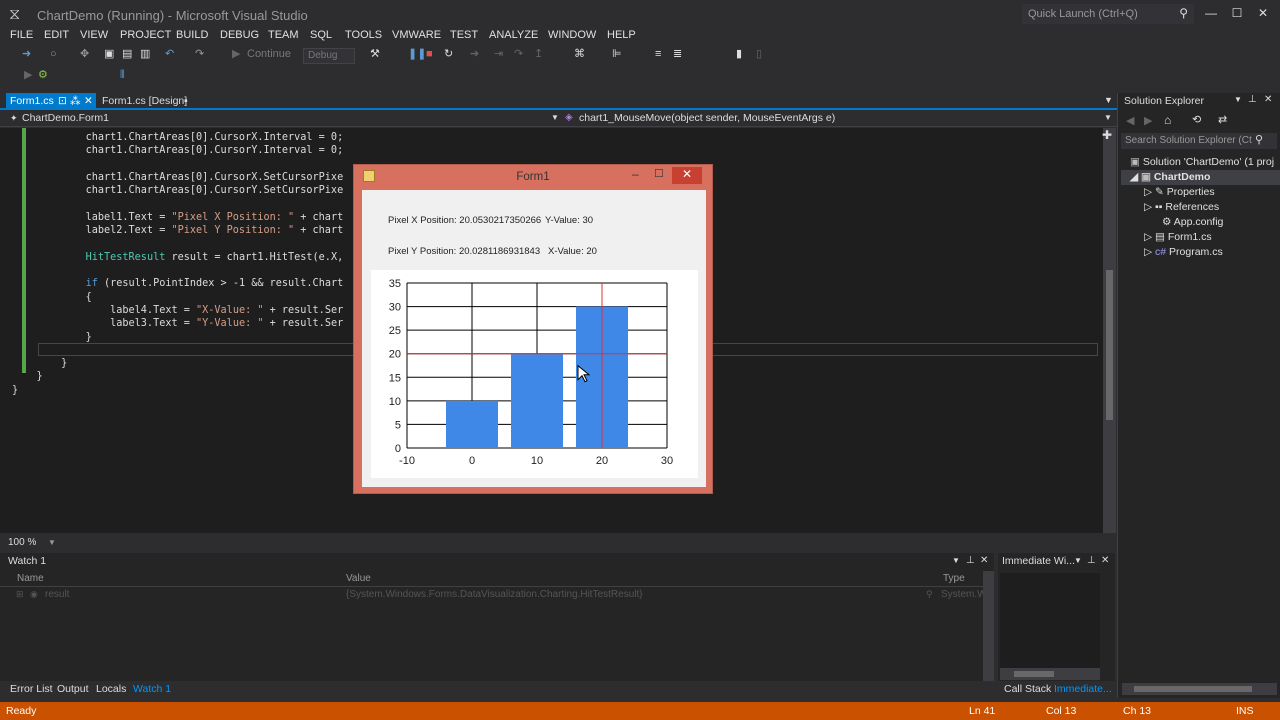 This screenshot has height=720, width=1280. I want to click on continue-icon: ▶, so click(236, 54).